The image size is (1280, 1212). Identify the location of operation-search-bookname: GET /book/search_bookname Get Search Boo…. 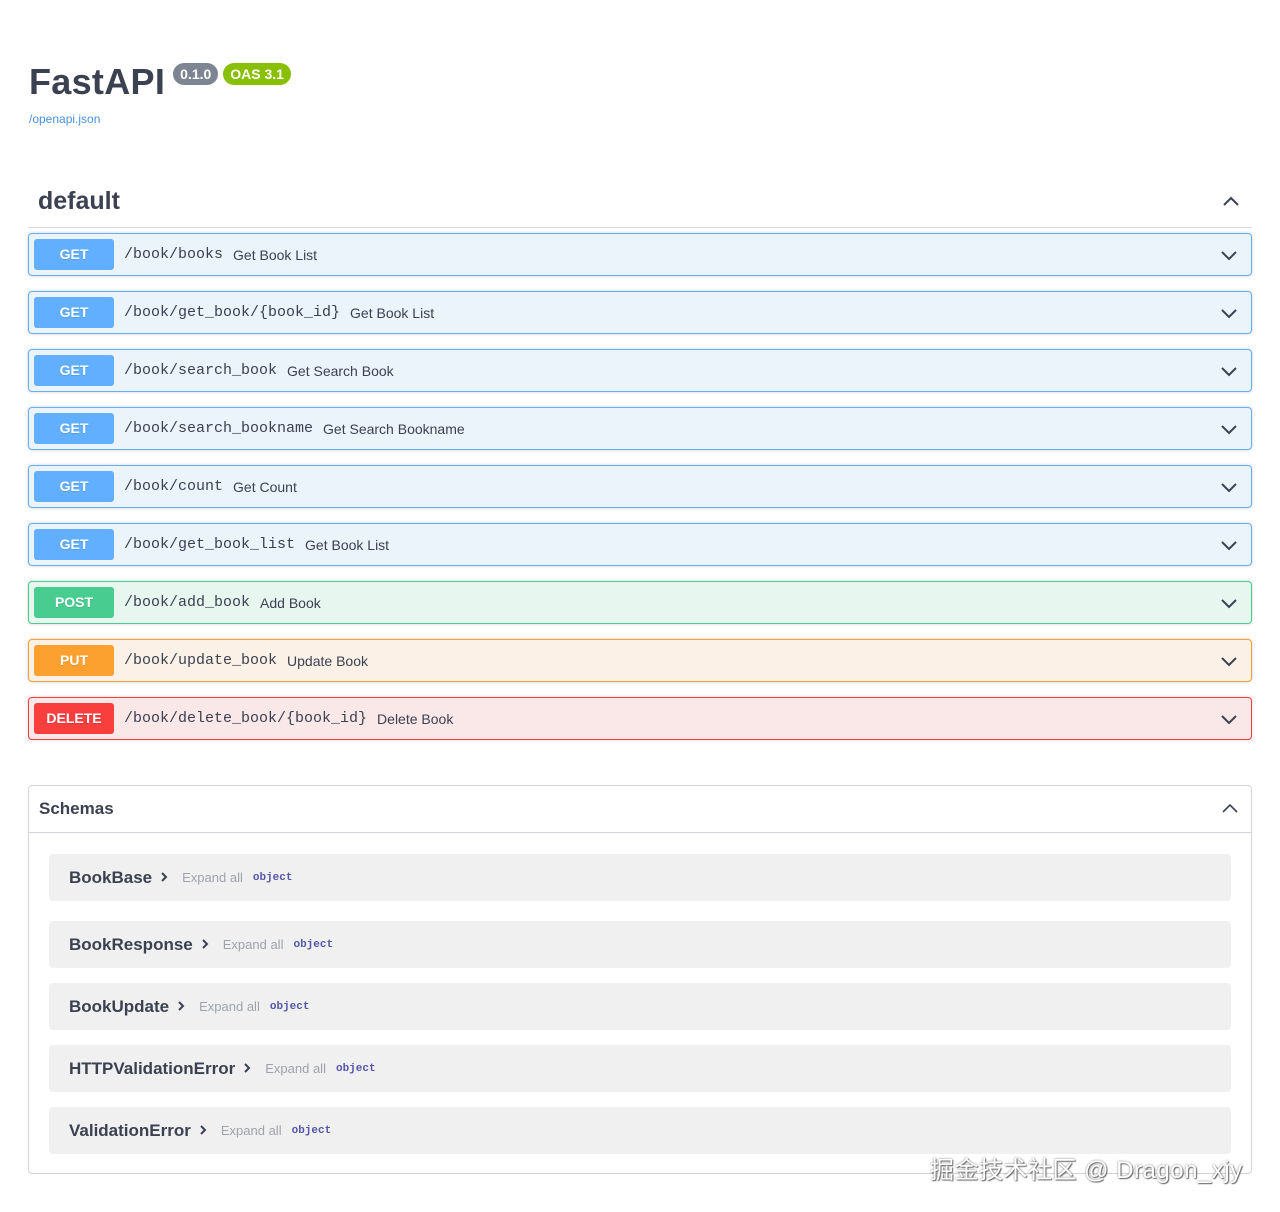
(640, 428).